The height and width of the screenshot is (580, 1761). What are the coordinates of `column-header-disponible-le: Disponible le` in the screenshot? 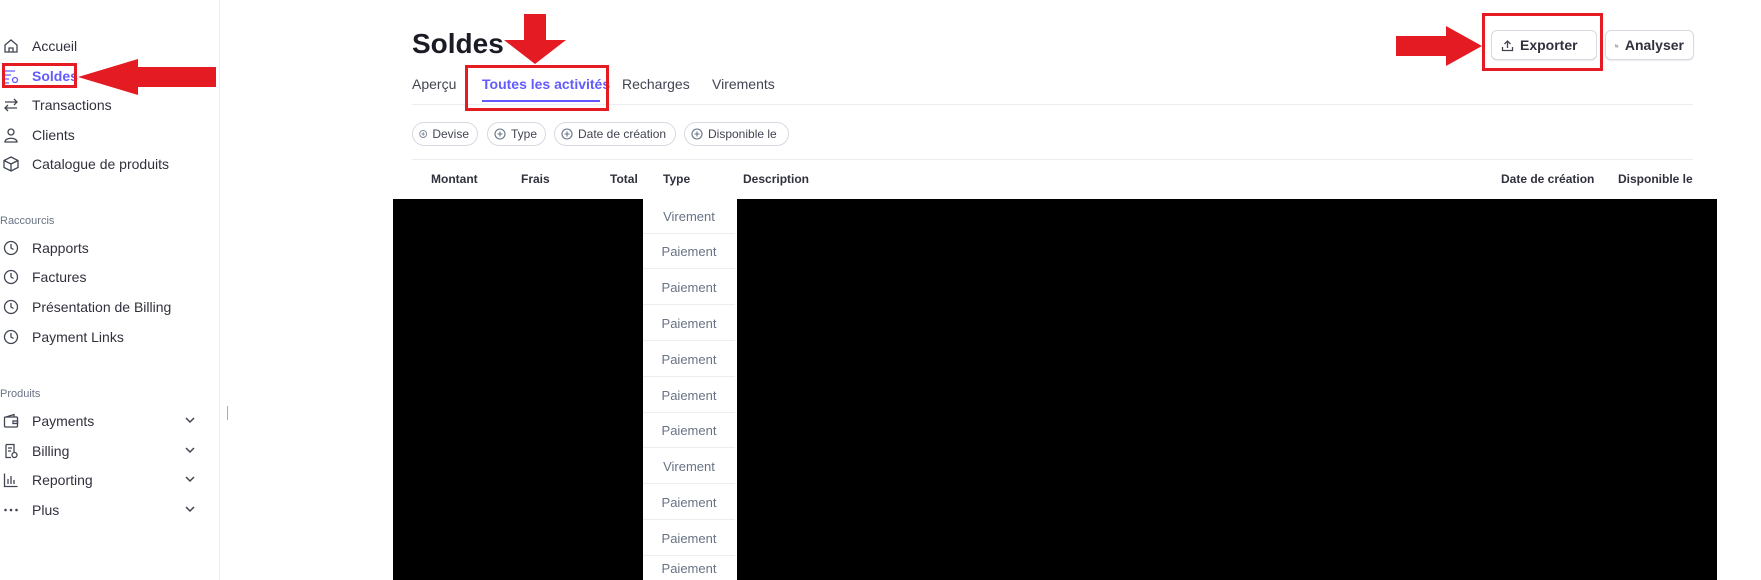 It's located at (1655, 179).